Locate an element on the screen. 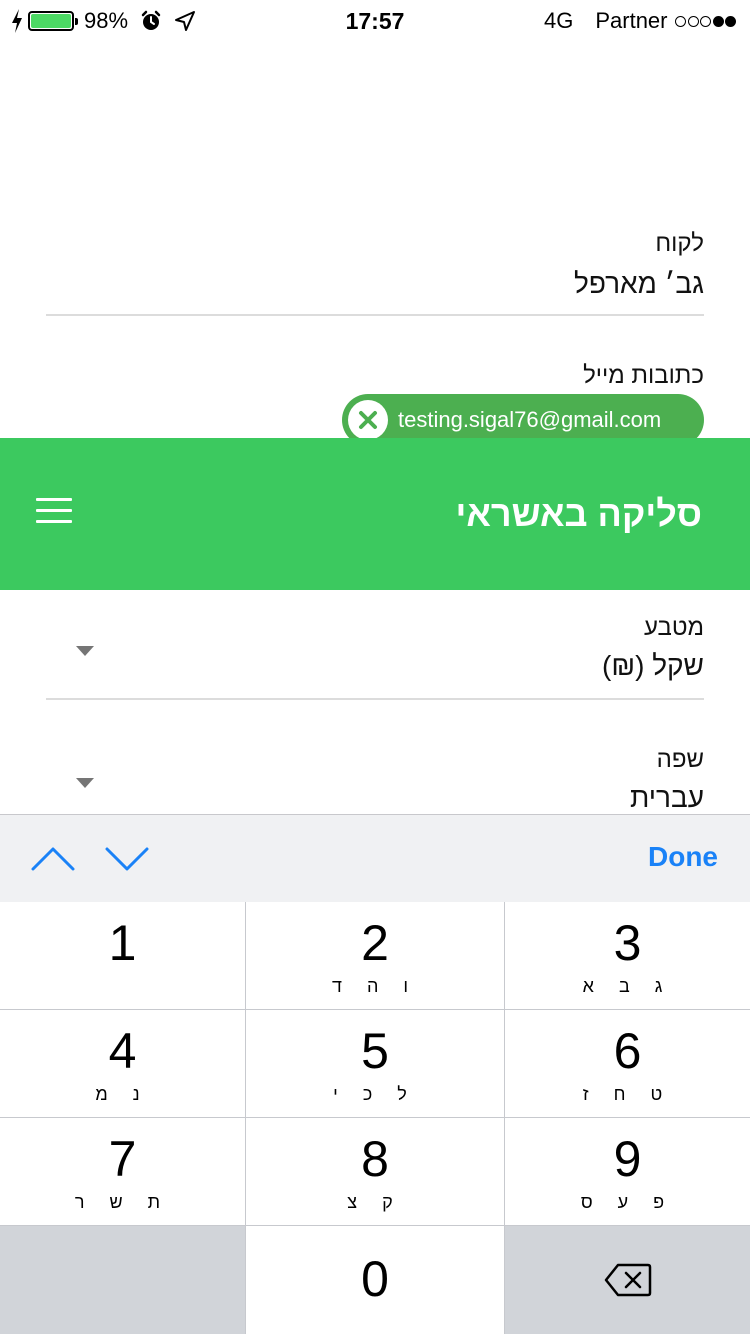  email-chip-text: testing.sigal76@gmail.com is located at coordinates (530, 419).